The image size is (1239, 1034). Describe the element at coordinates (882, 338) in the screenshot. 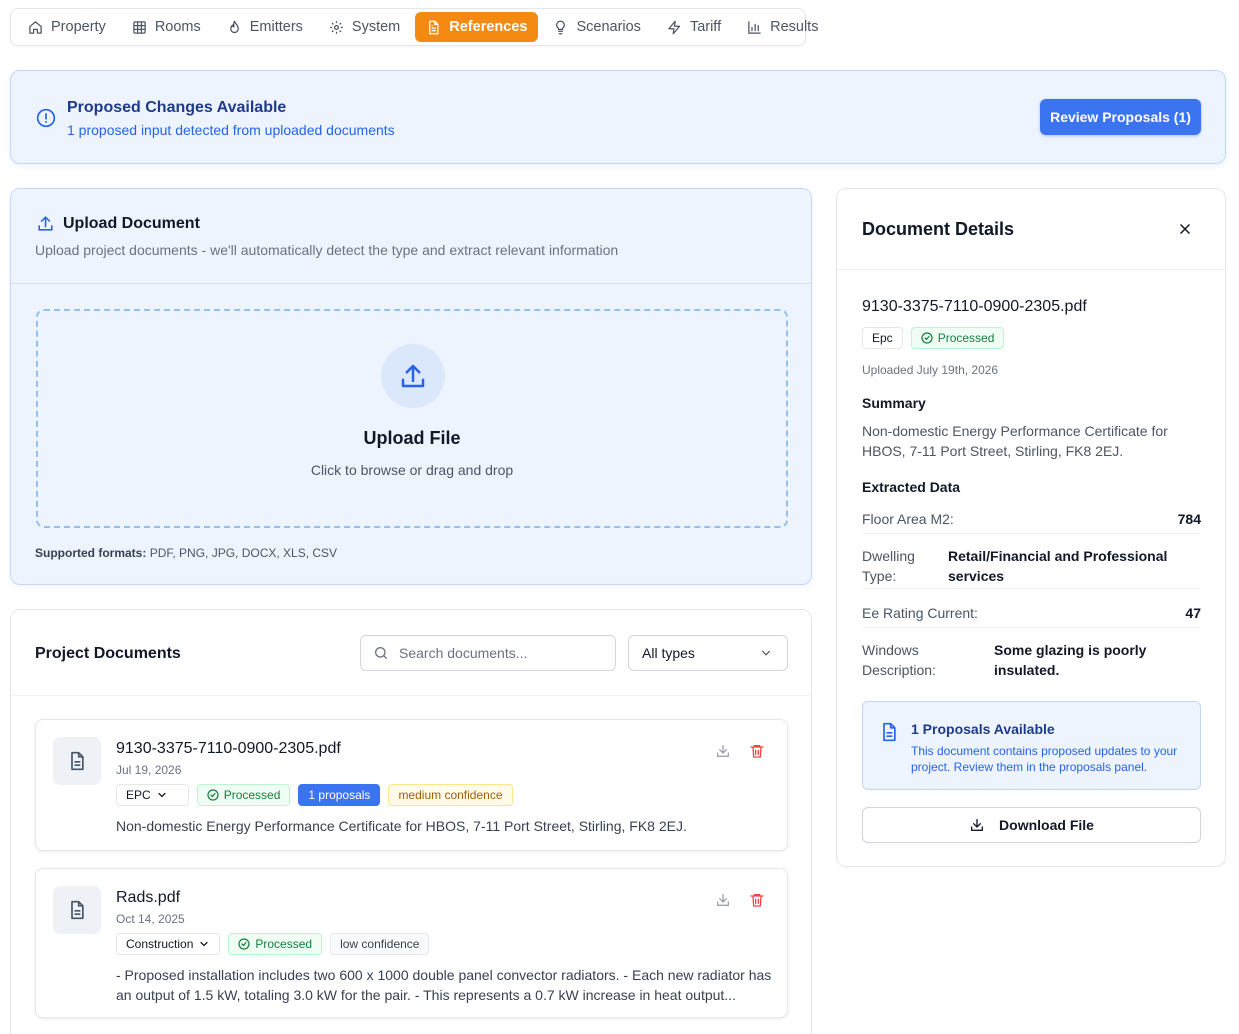

I see `details-type-badge: Epc` at that location.